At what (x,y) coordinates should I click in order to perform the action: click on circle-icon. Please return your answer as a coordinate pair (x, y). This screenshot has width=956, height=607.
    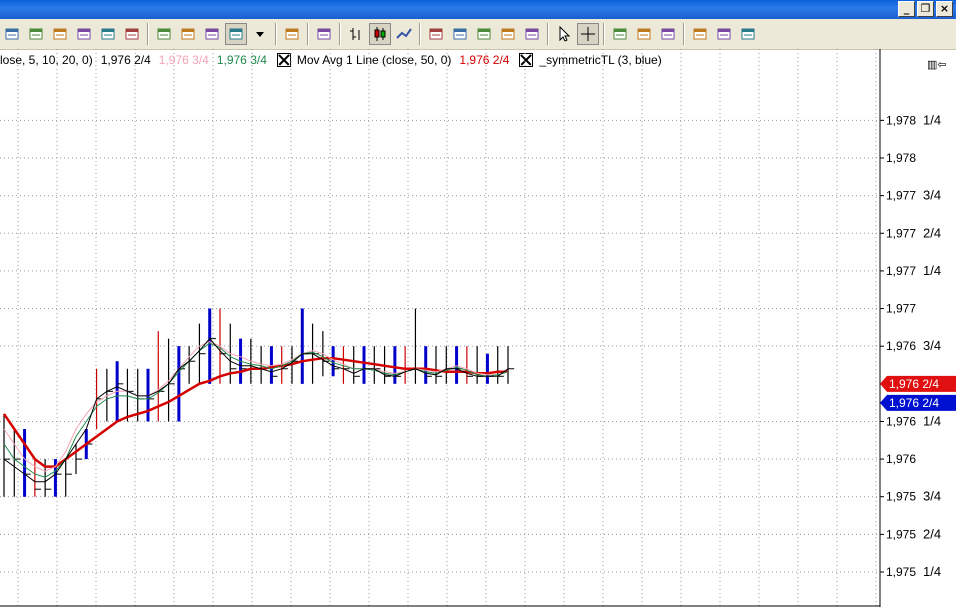
    Looking at the image, I should click on (508, 34).